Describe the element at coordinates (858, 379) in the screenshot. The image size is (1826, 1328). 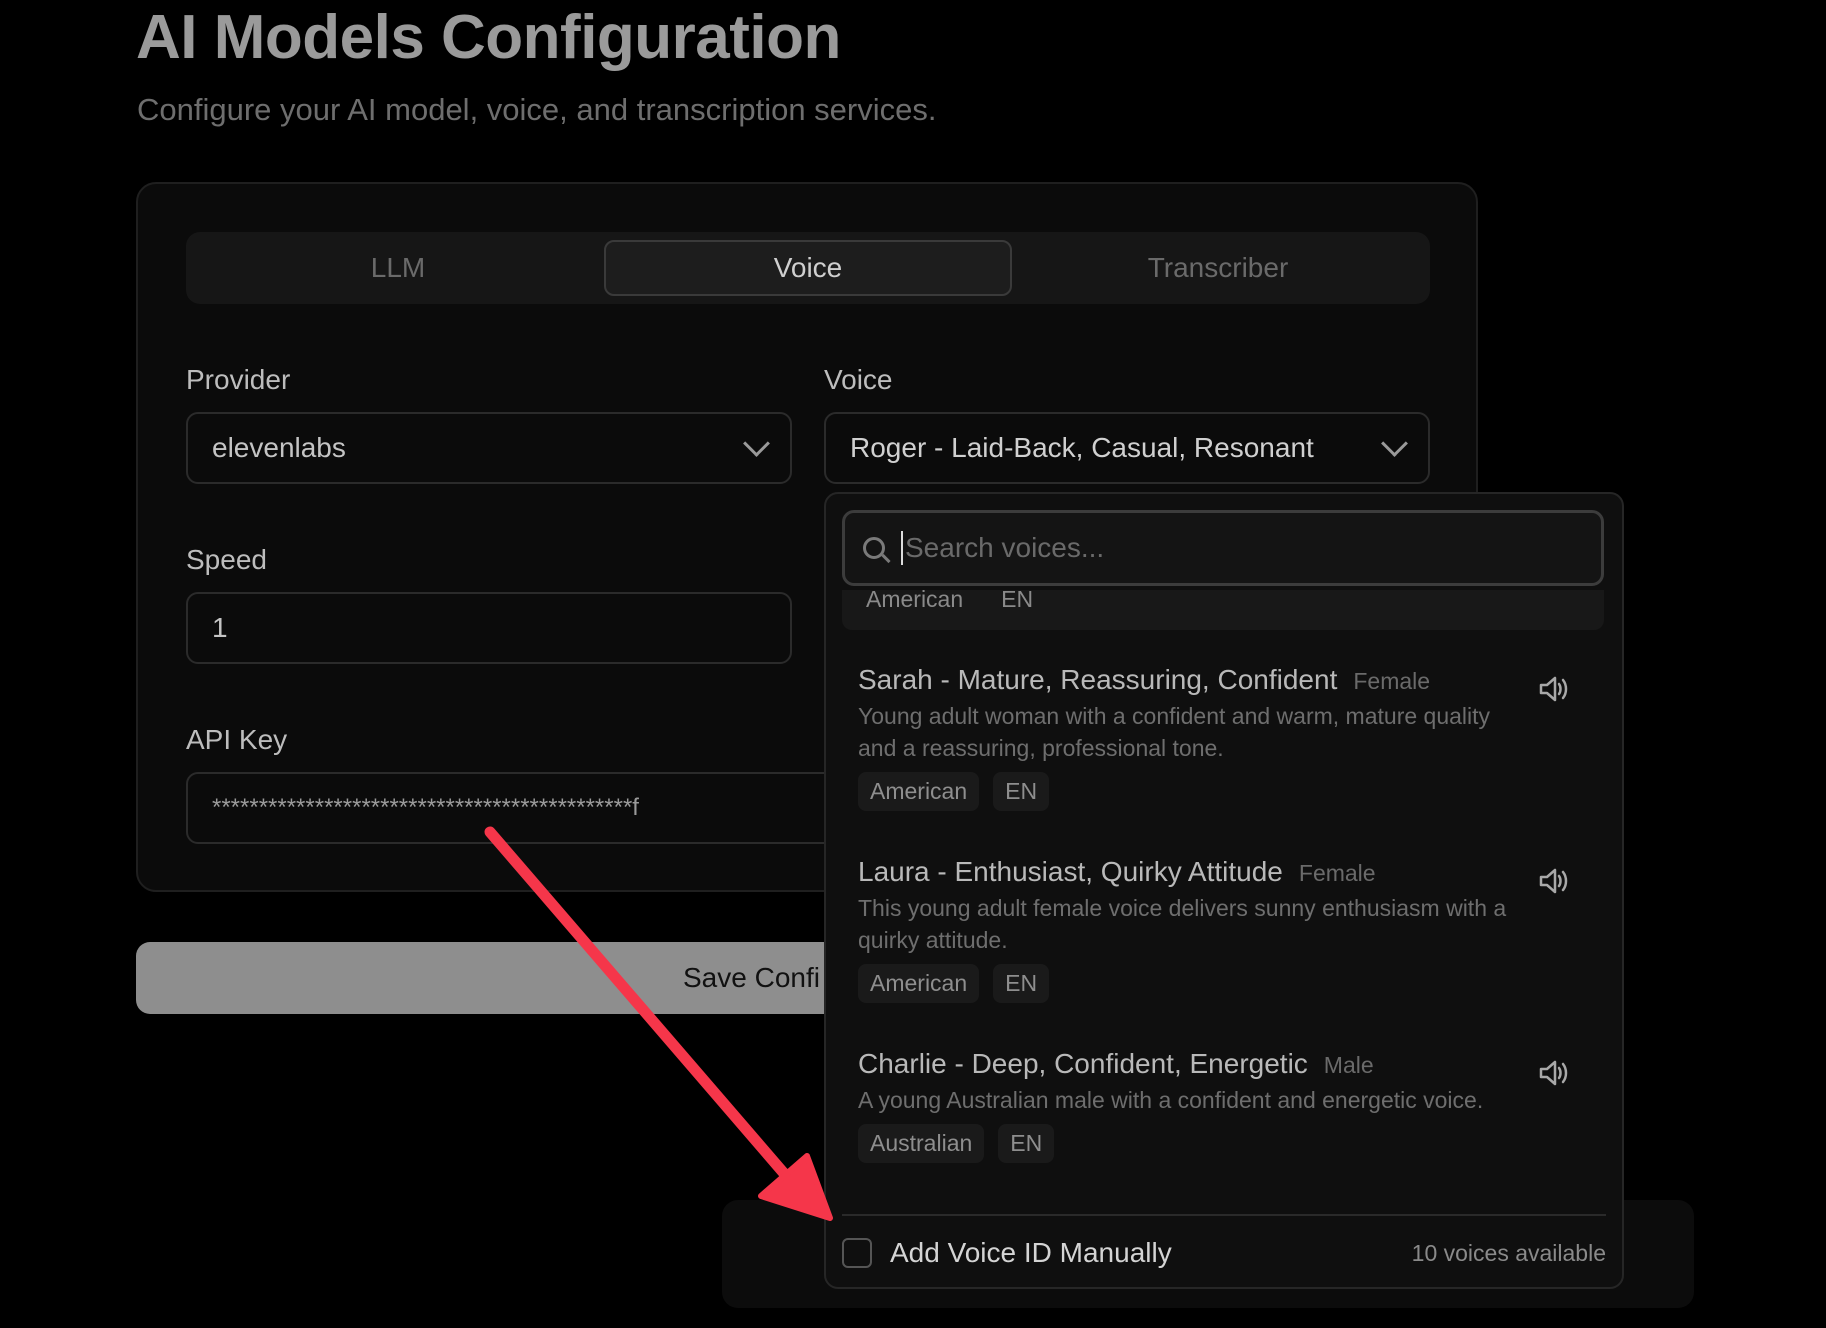
I see `voice-label: Voice` at that location.